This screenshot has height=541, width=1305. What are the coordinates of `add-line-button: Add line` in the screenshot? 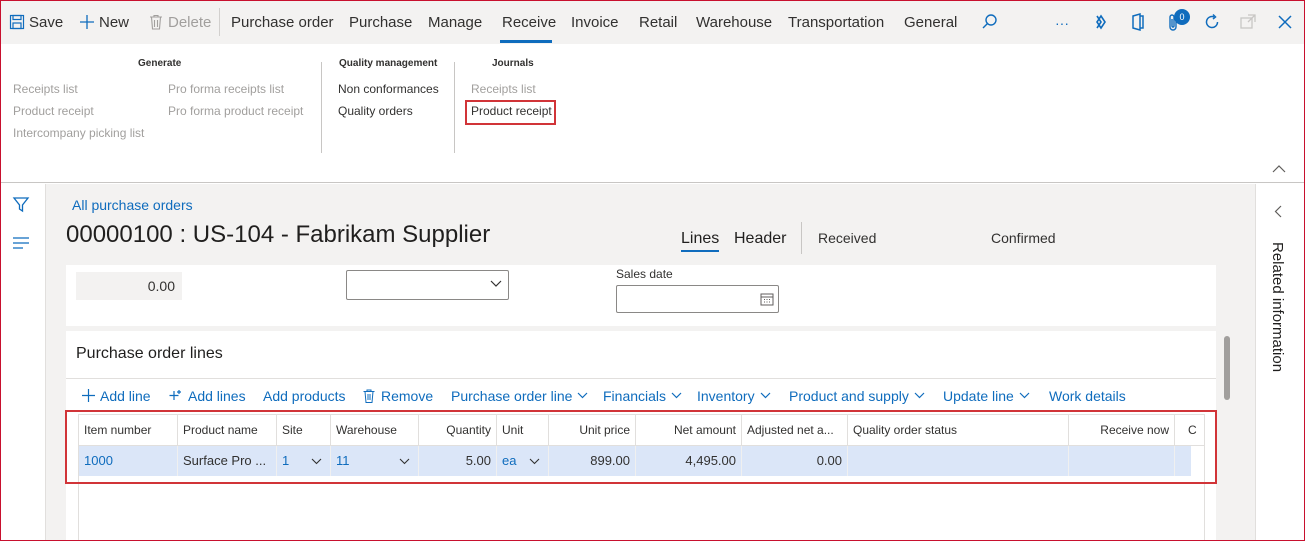 It's located at (116, 396).